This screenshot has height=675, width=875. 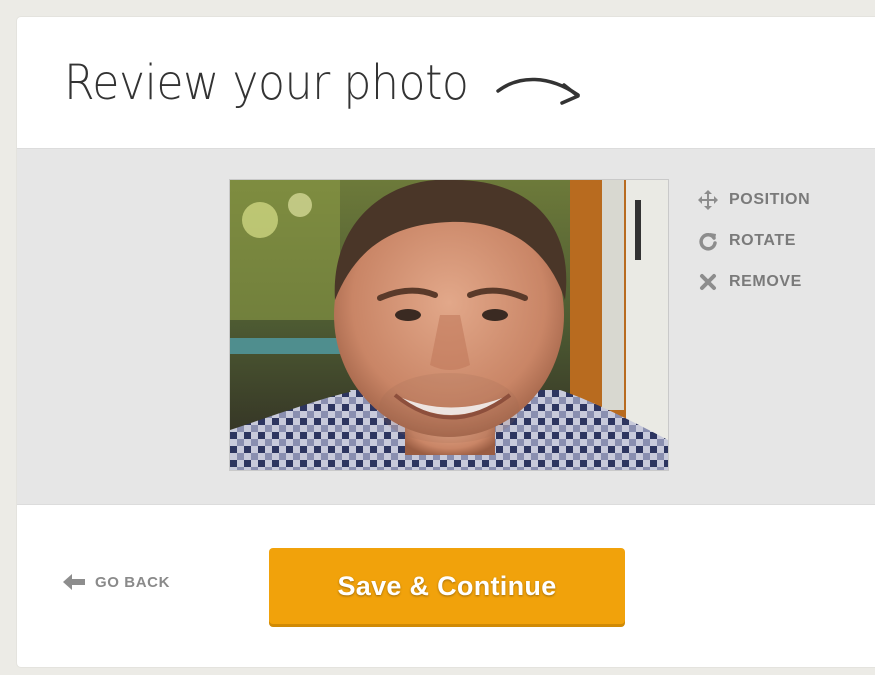 What do you see at coordinates (266, 83) in the screenshot?
I see `page-title: Review your photo` at bounding box center [266, 83].